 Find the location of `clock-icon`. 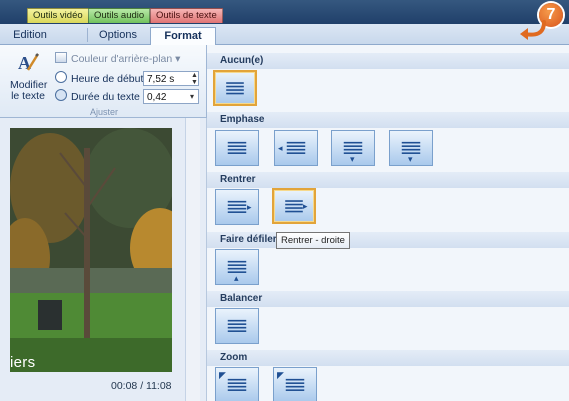

clock-icon is located at coordinates (61, 77).